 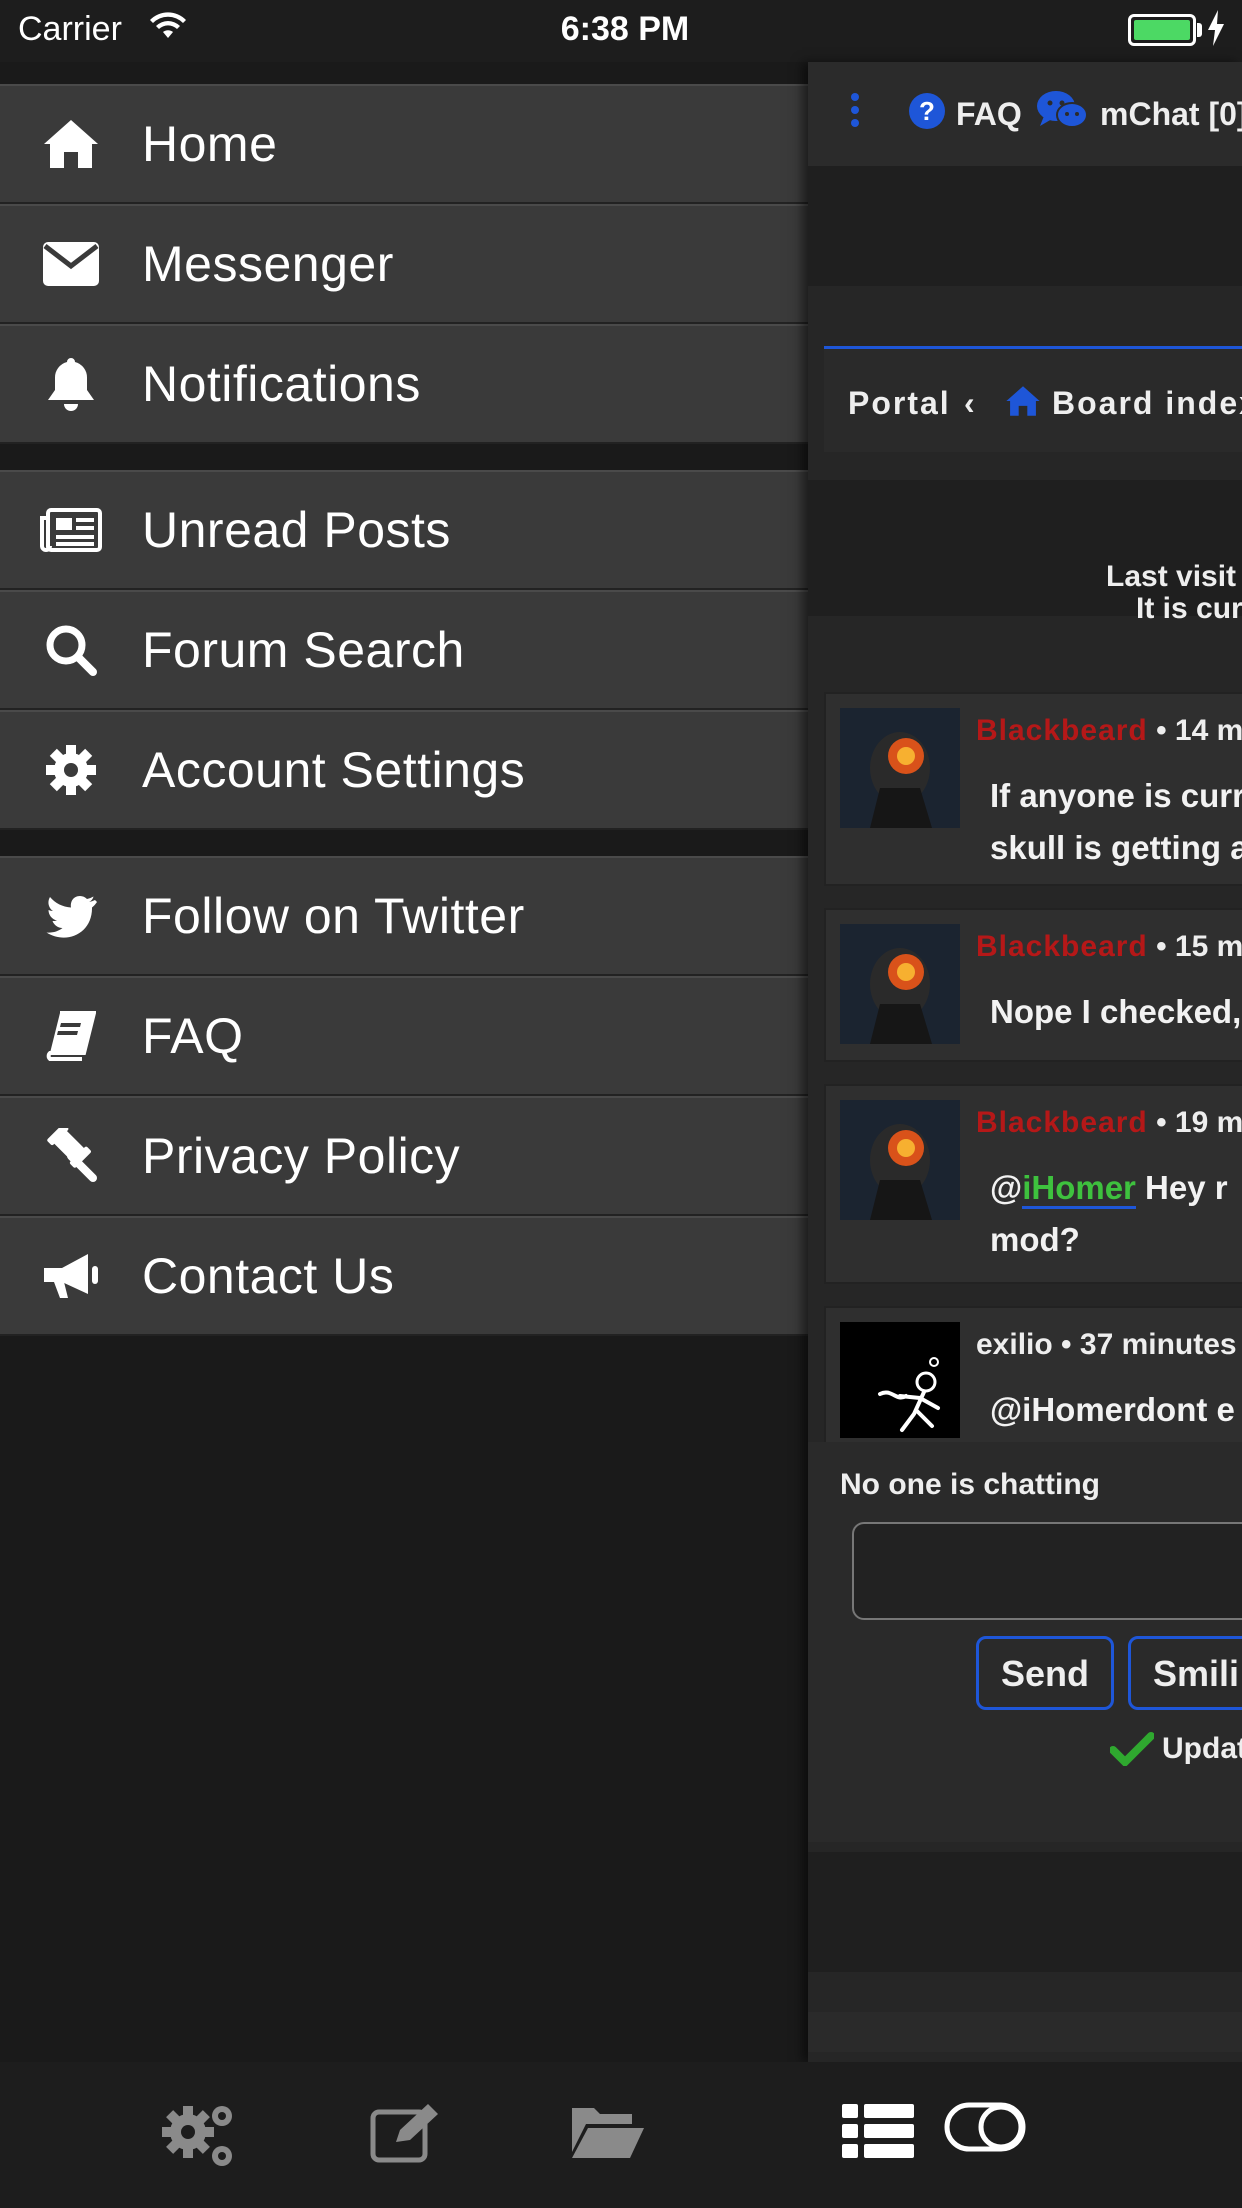 What do you see at coordinates (1132, 1751) in the screenshot?
I see `checkmark-icon` at bounding box center [1132, 1751].